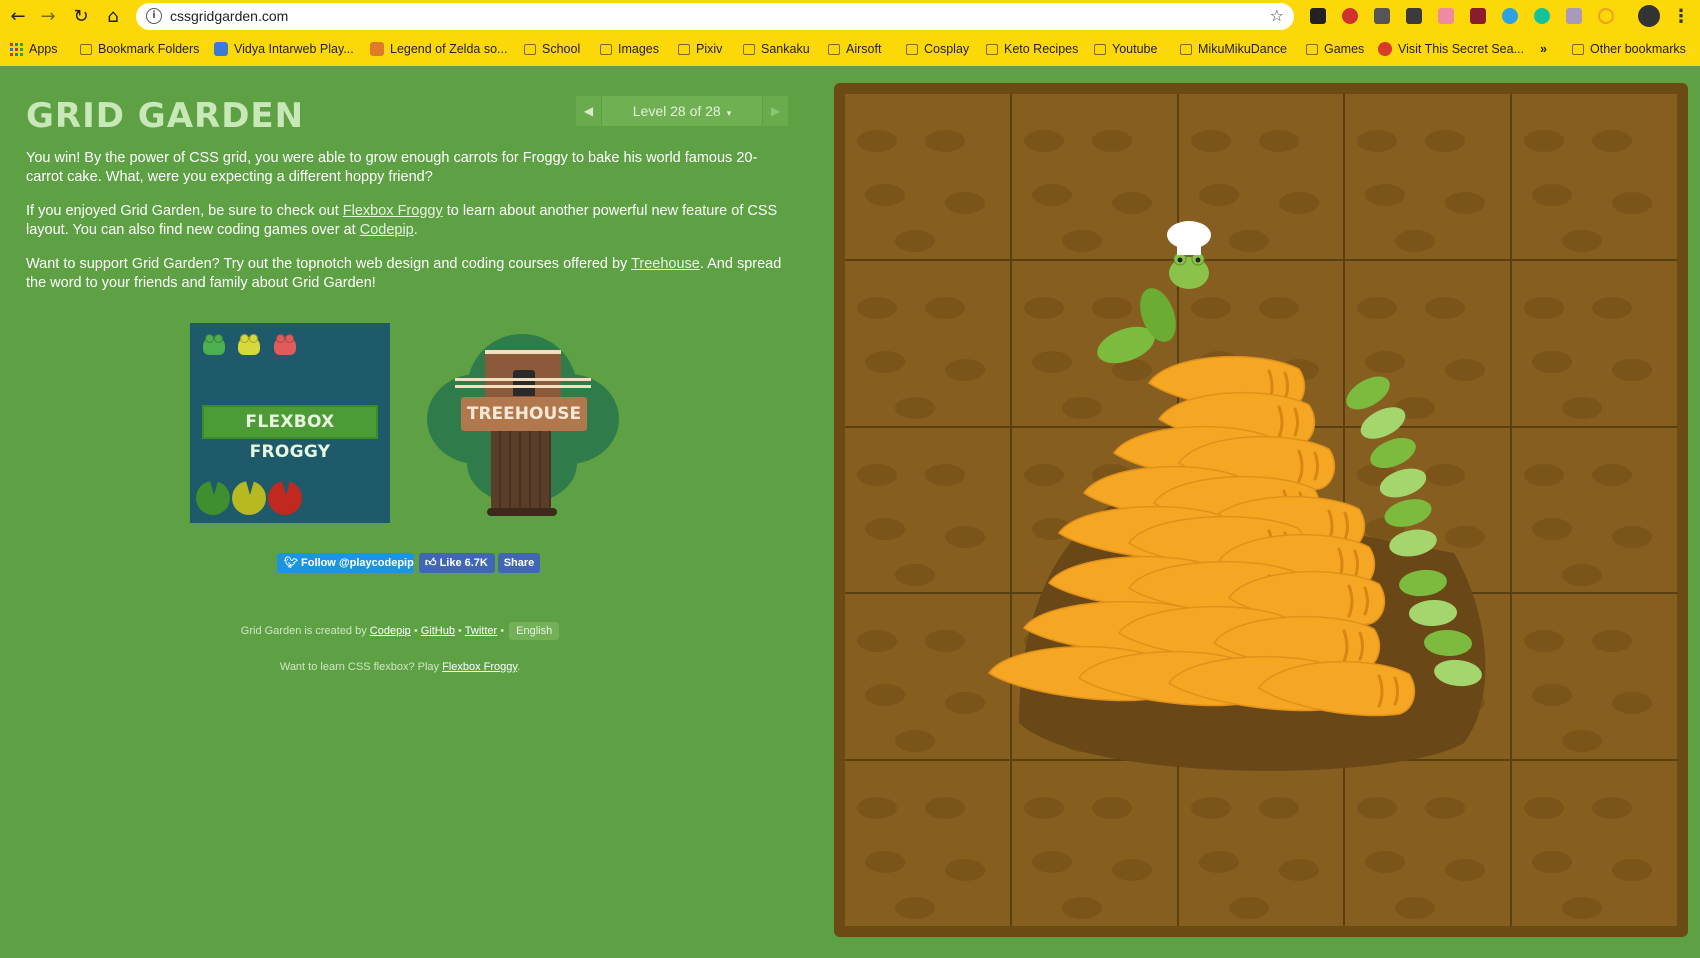 The width and height of the screenshot is (1700, 958). Describe the element at coordinates (213, 498) in the screenshot. I see `green-lilypad-icon` at that location.